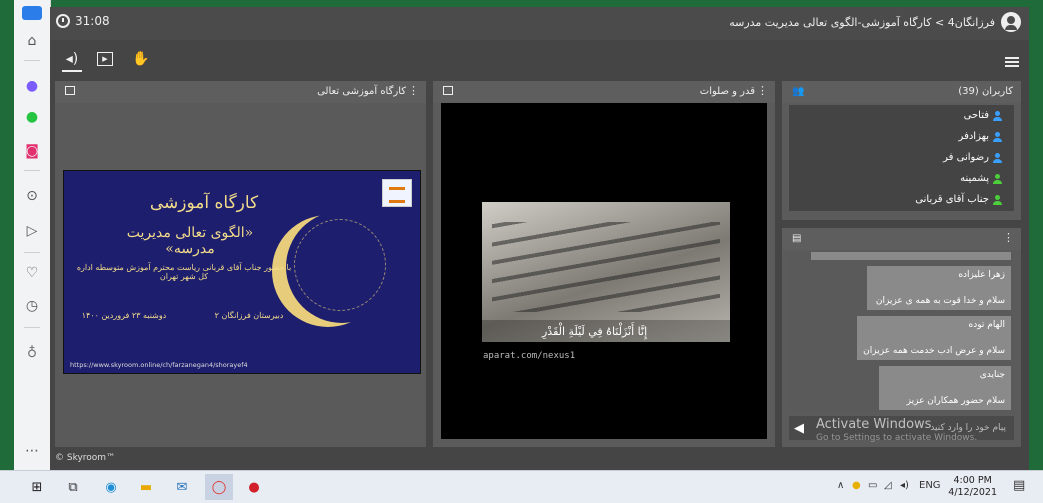 The height and width of the screenshot is (503, 1043). Describe the element at coordinates (1012, 62) in the screenshot. I see `hamburger-menu-icon` at that location.